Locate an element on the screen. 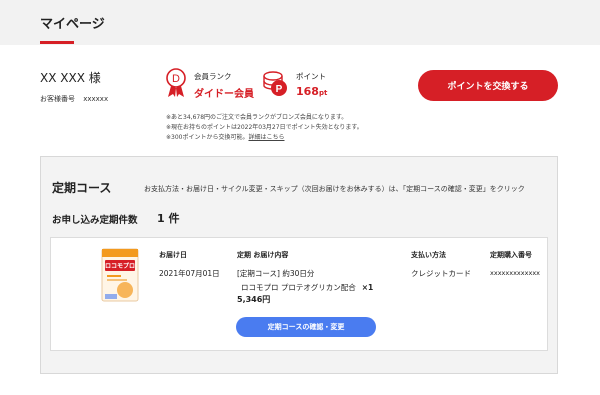  note-exchange: ※300ポイントから交換可能。詳細はこちら is located at coordinates (225, 136).